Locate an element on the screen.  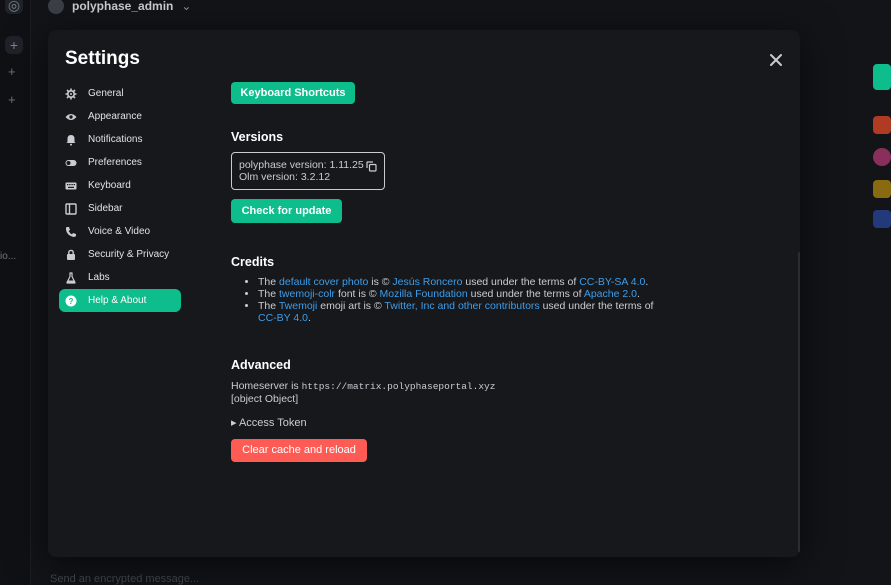
access-token-toggle: ▸ Access Token is located at coordinates (269, 422).